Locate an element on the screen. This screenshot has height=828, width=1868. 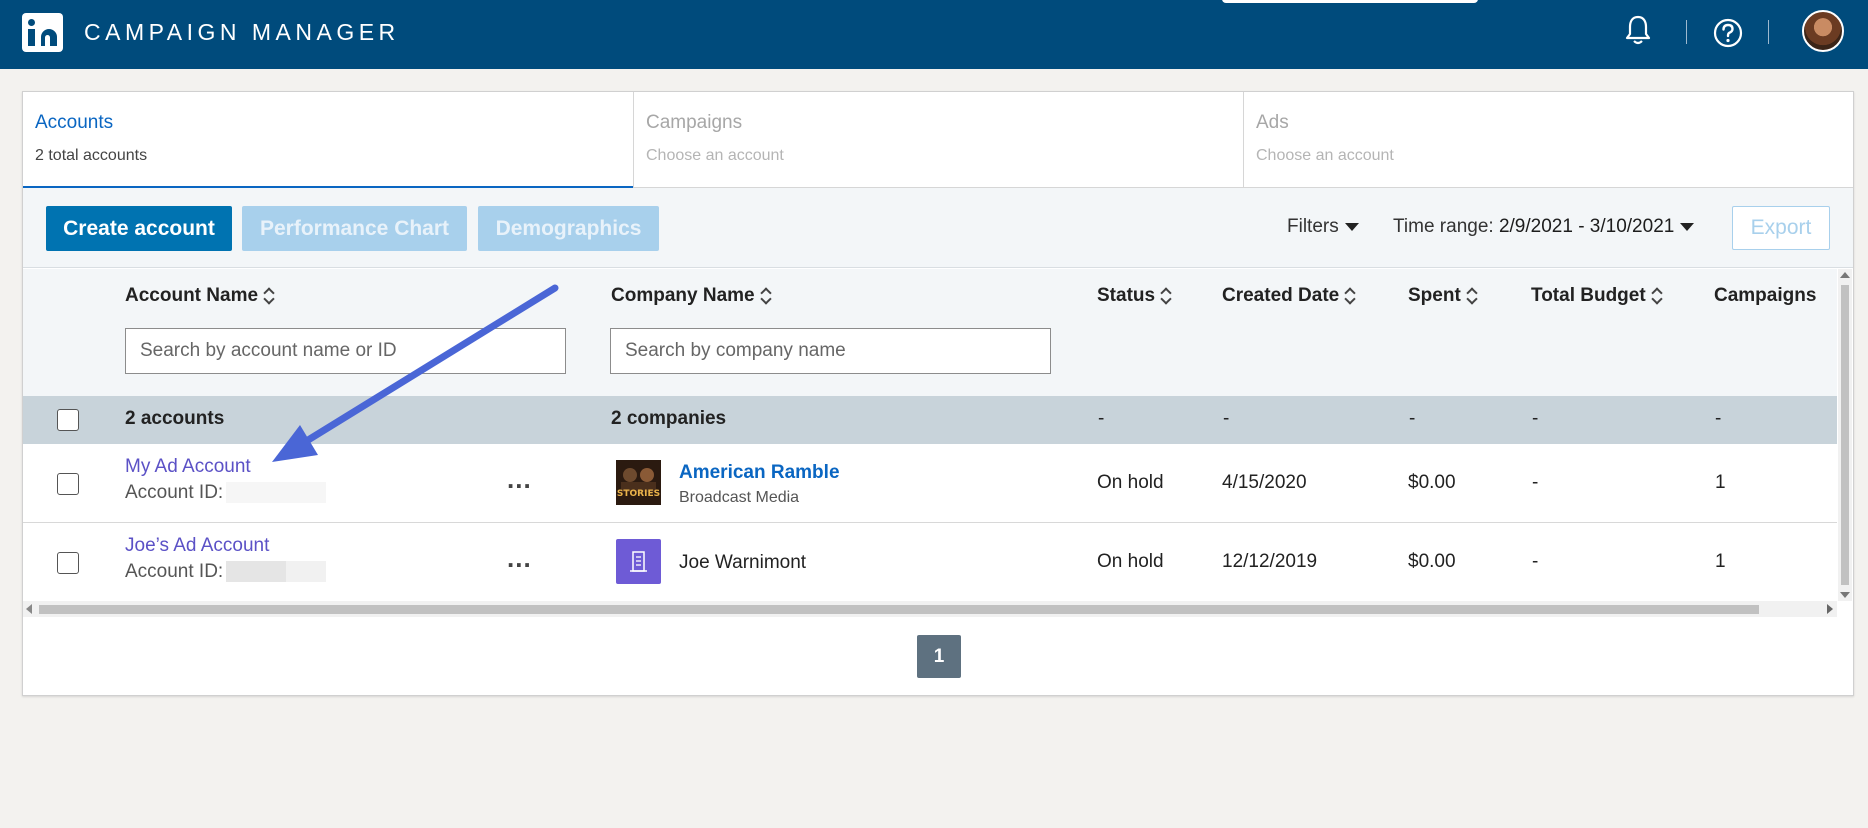
filters-dropdown: Filters is located at coordinates (1323, 227).